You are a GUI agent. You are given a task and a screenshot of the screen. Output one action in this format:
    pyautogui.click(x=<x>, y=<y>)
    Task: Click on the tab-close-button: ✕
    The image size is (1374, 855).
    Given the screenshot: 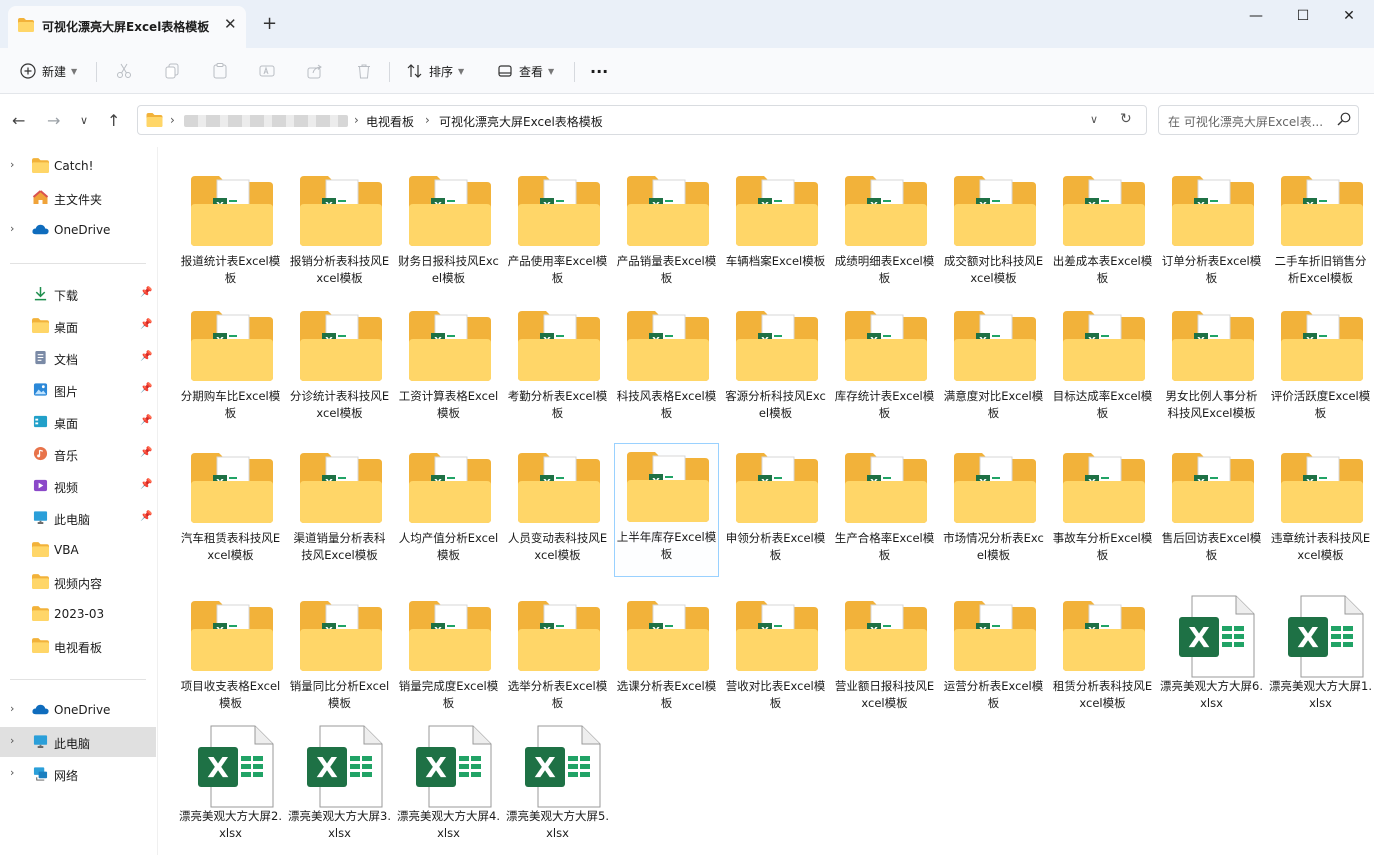 What is the action you would take?
    pyautogui.click(x=230, y=24)
    